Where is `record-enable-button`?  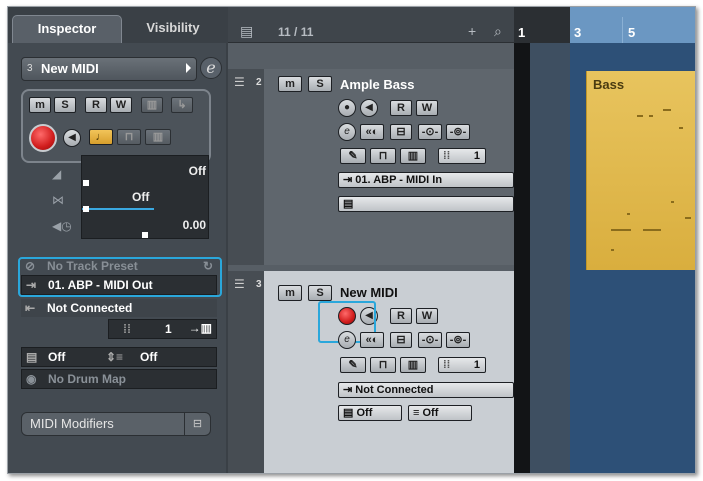
record-enable-button is located at coordinates (43, 138).